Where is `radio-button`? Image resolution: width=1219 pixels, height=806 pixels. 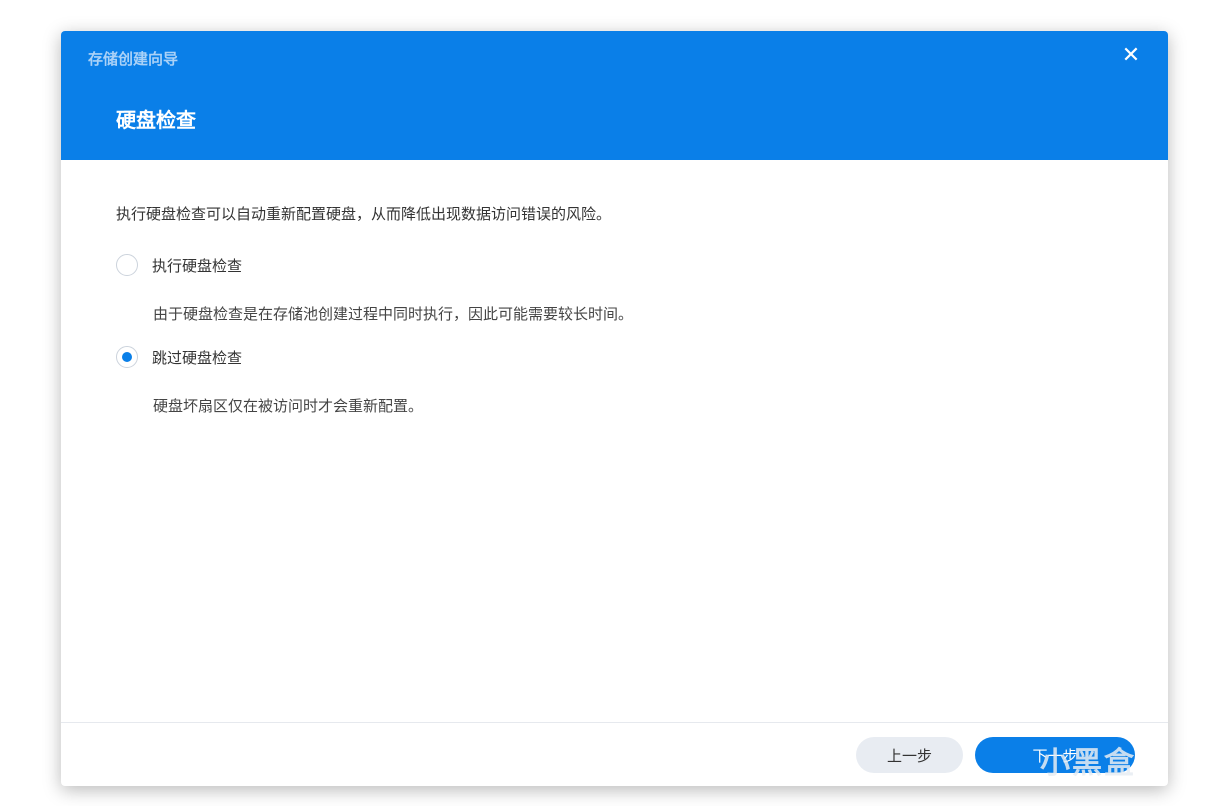 radio-button is located at coordinates (127, 265).